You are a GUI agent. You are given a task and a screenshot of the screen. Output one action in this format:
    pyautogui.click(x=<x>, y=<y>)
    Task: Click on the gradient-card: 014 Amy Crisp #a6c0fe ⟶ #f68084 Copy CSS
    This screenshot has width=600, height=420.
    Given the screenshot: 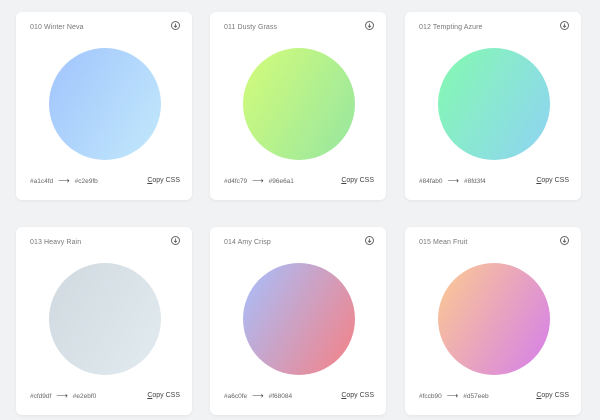 What is the action you would take?
    pyautogui.click(x=298, y=321)
    